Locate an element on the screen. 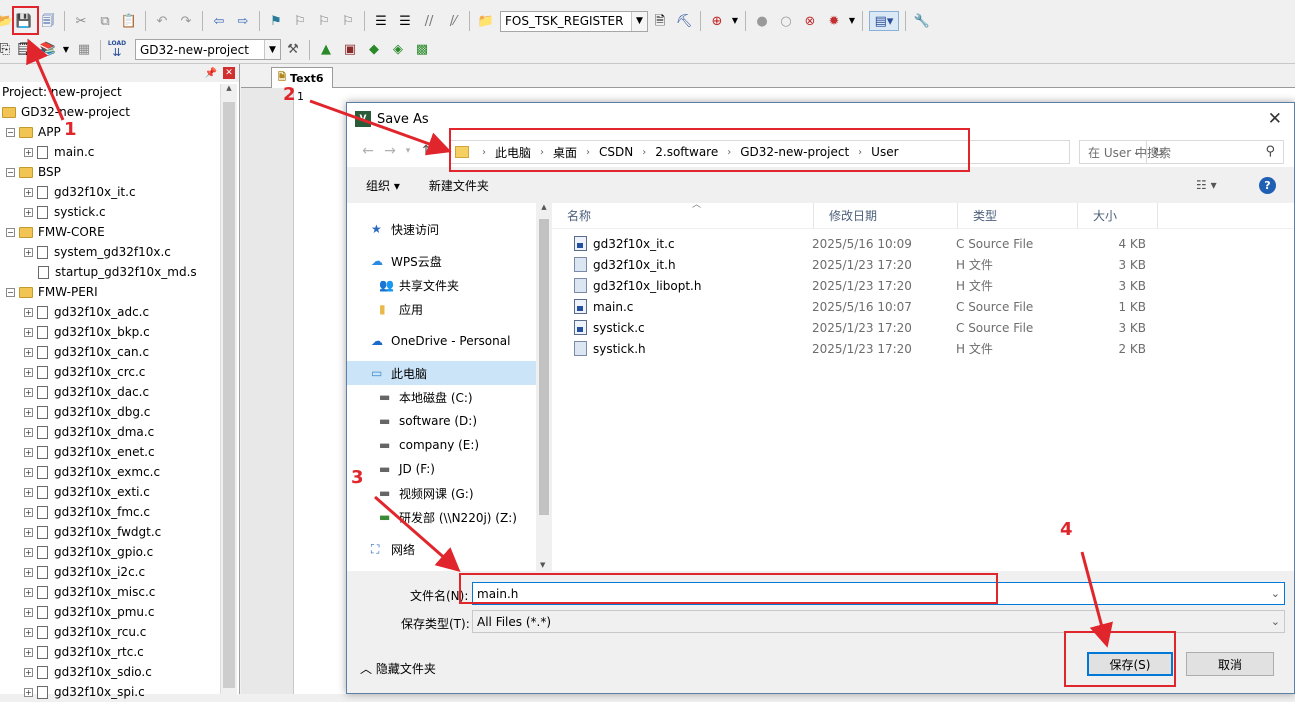 The width and height of the screenshot is (1295, 702). tree-file: + gd32f10x_gpio.c is located at coordinates (119, 552).